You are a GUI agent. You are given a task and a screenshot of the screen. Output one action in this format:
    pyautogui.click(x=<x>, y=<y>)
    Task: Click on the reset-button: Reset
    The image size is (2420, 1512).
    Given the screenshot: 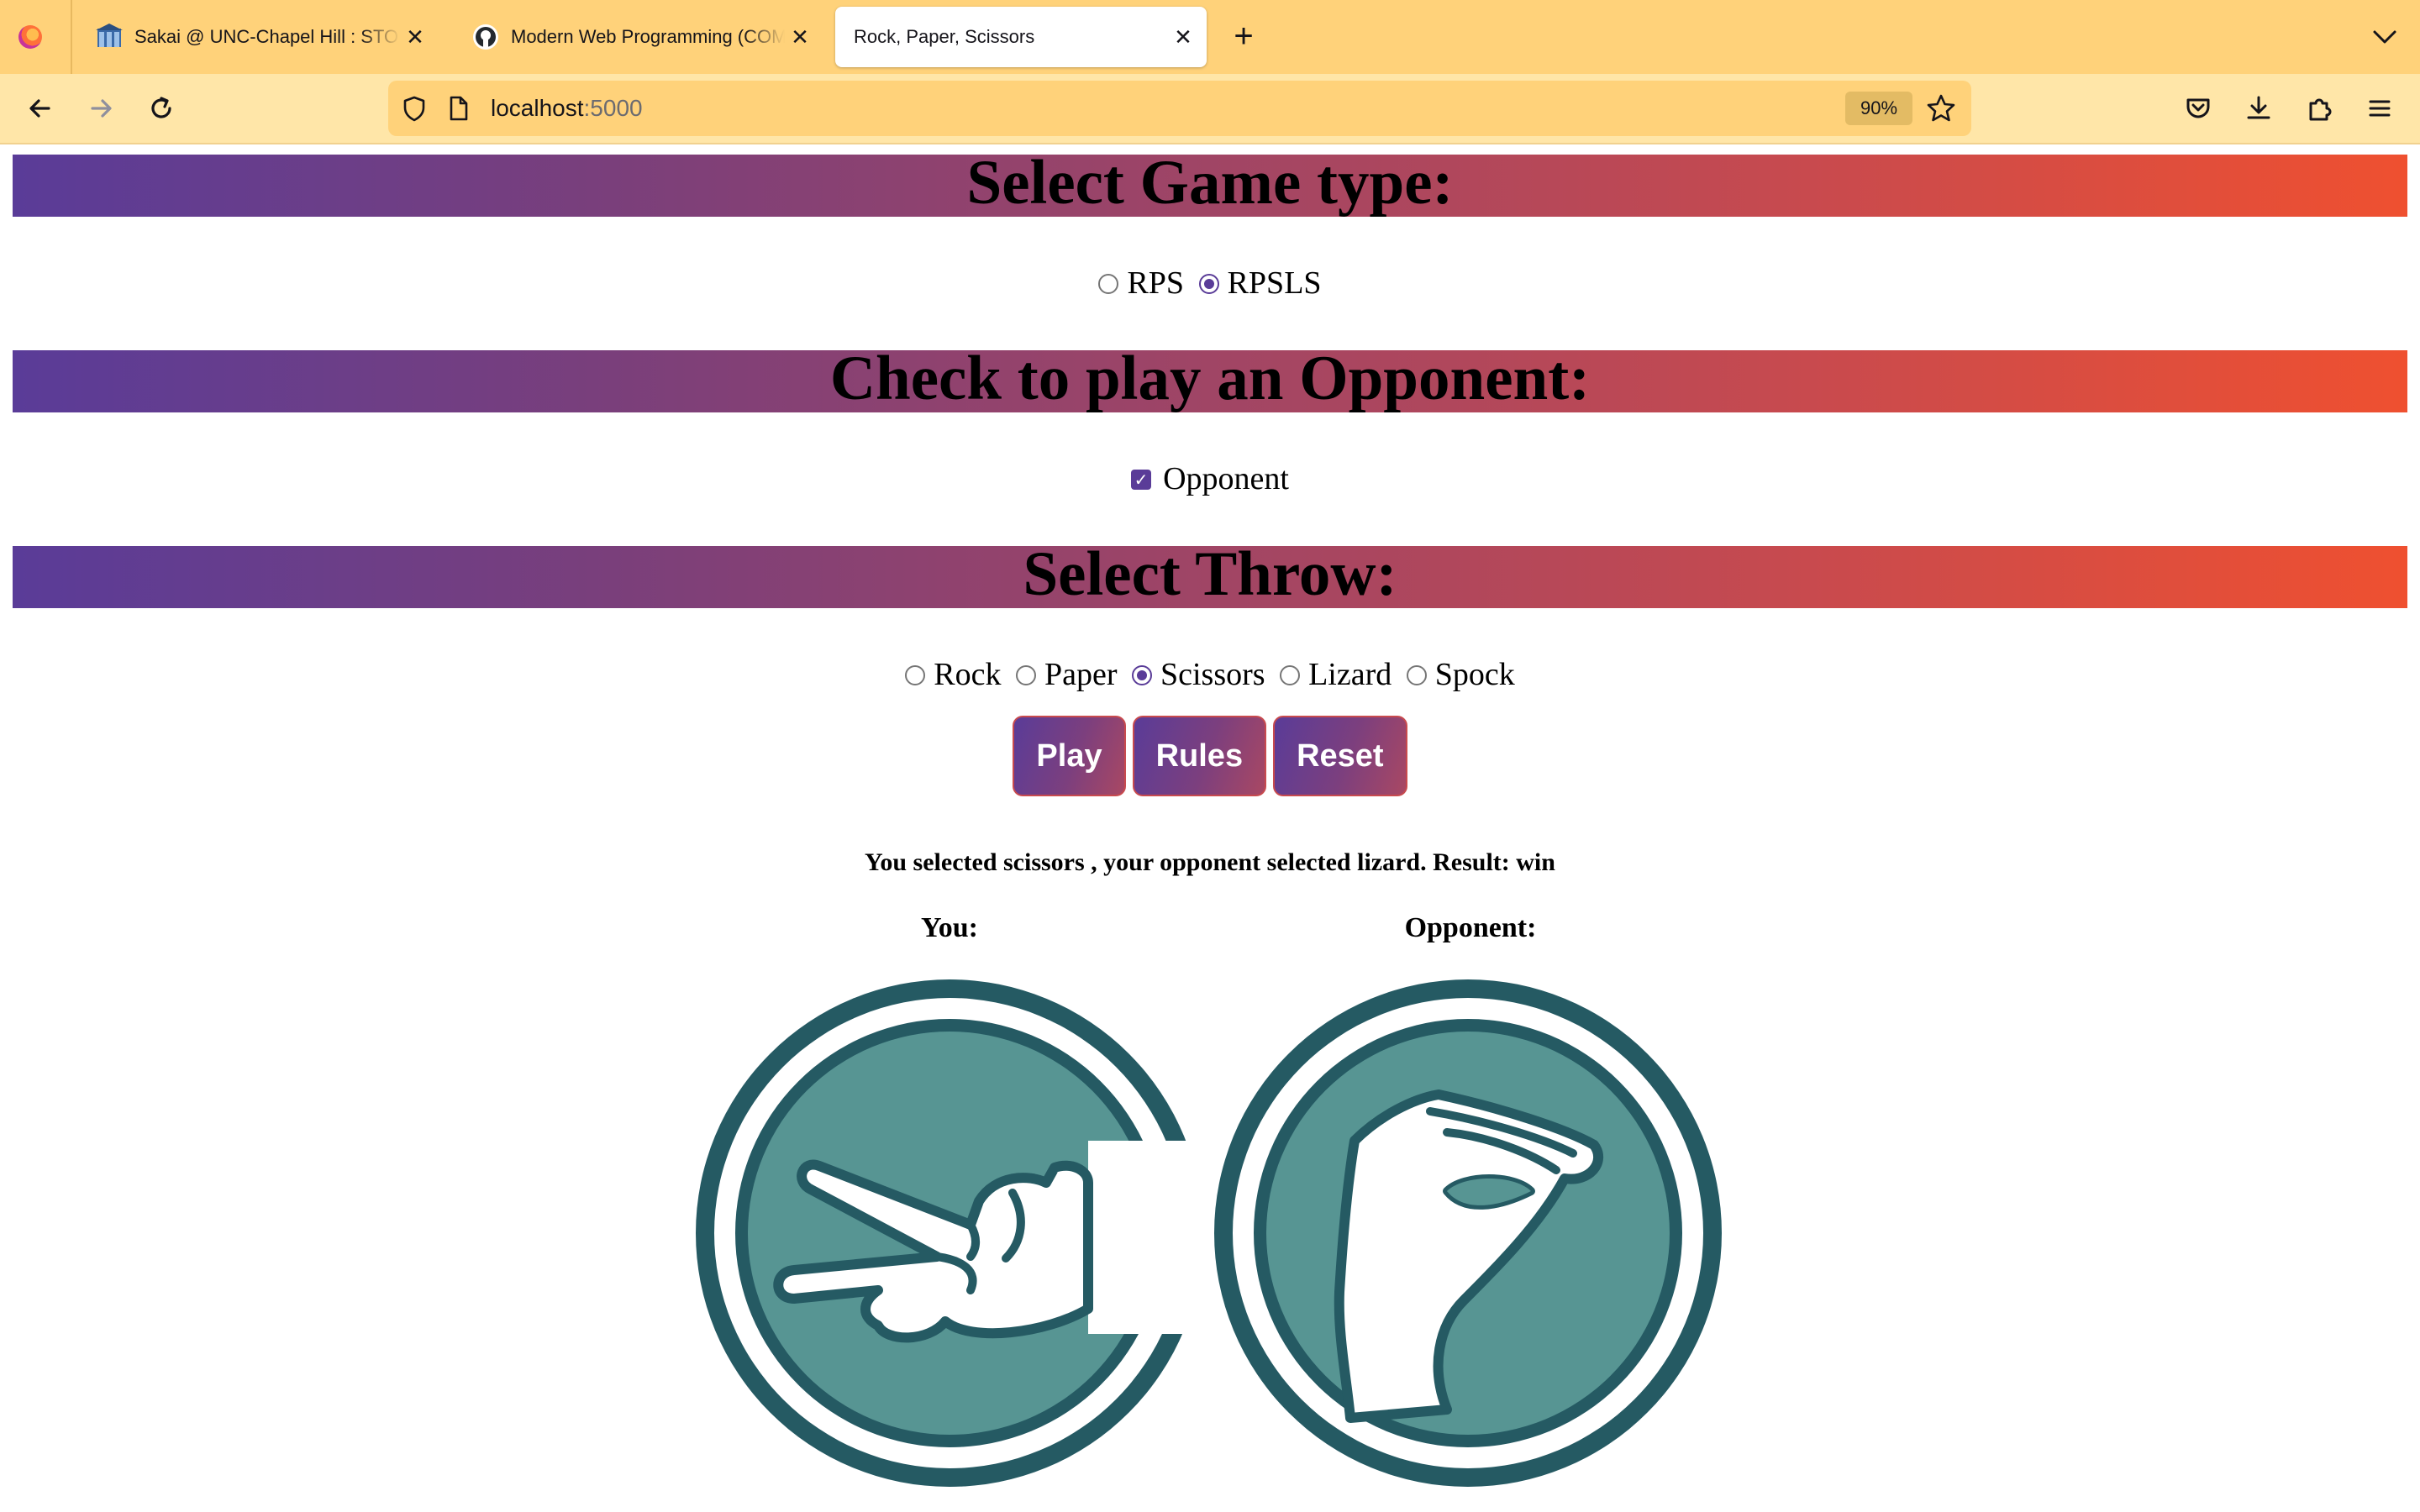 What is the action you would take?
    pyautogui.click(x=1340, y=756)
    